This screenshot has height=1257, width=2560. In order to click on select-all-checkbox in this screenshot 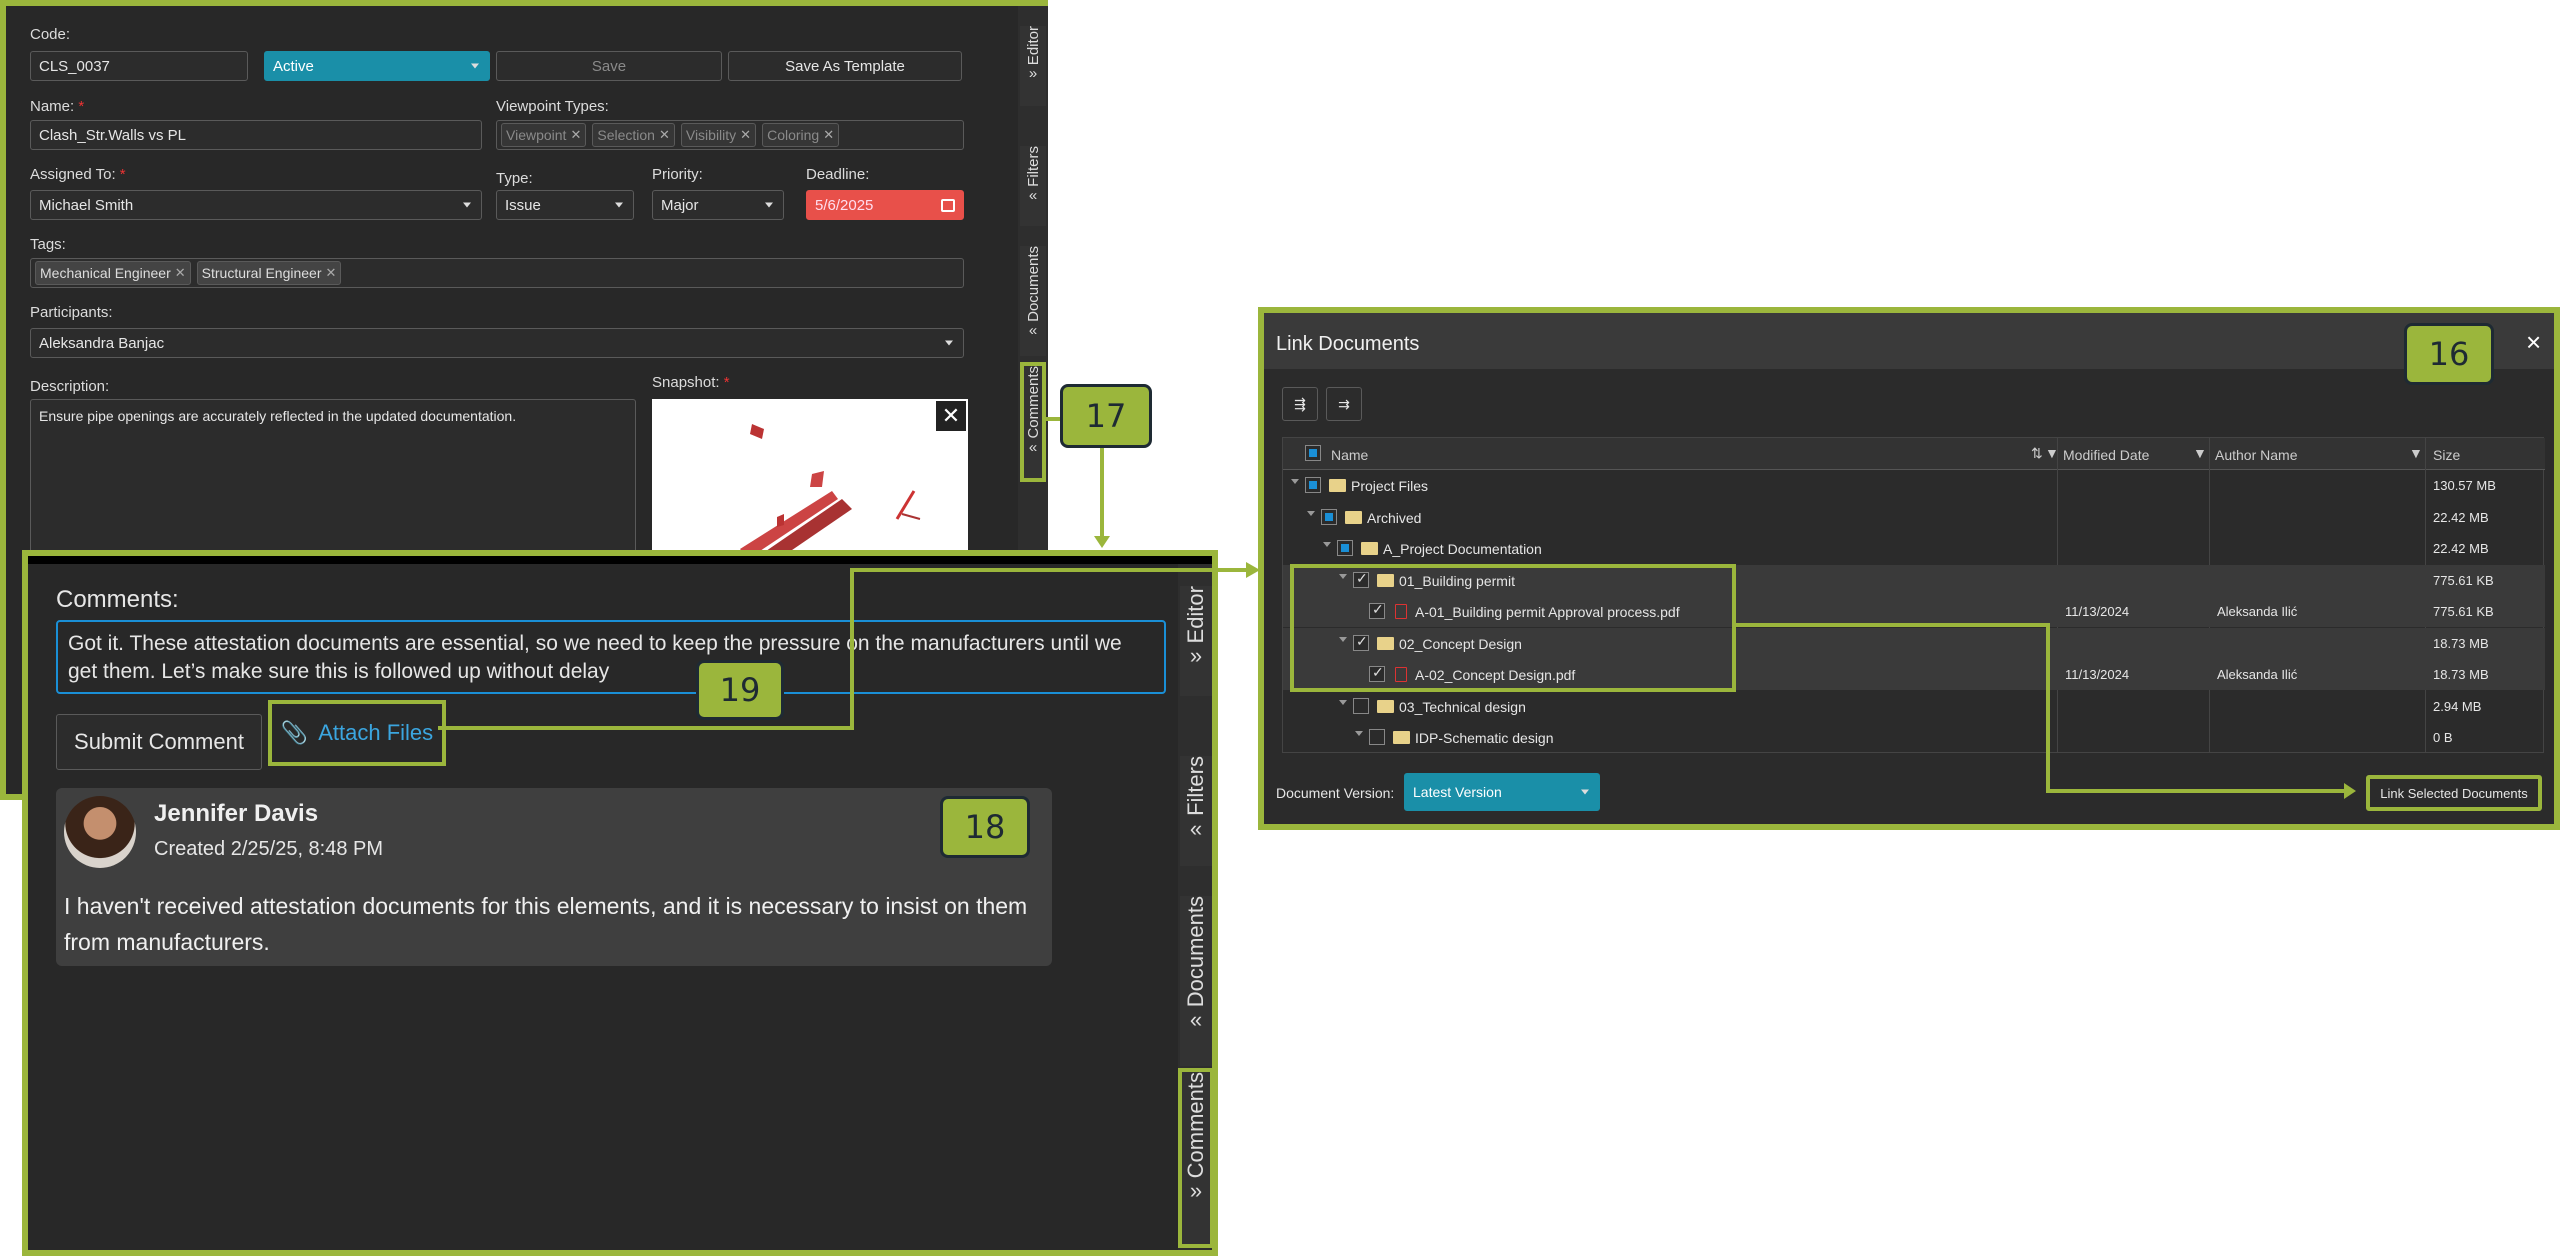, I will do `click(1313, 453)`.